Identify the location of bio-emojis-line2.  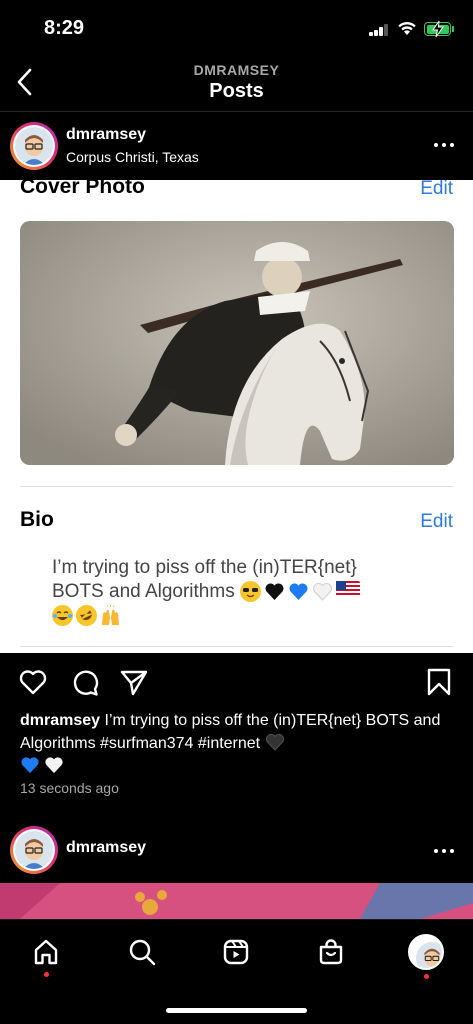
(86, 616).